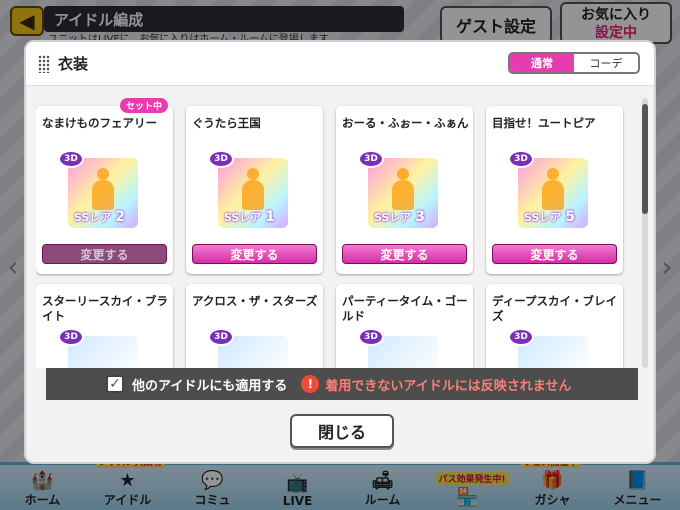  Describe the element at coordinates (555, 308) in the screenshot. I see `costume-name: ディープスカイ・ブレイズ` at that location.